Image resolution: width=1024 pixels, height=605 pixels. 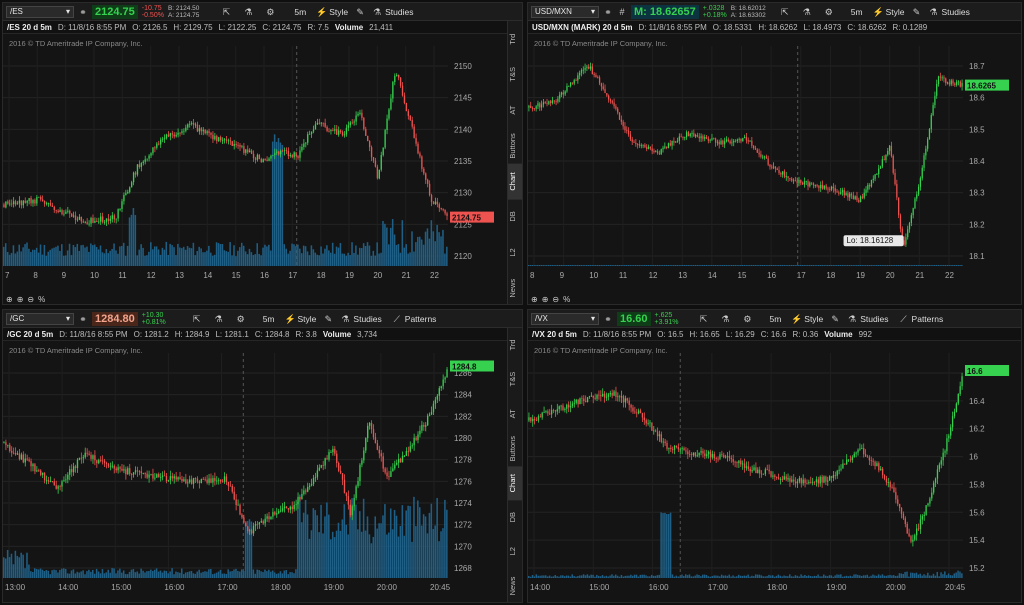 I want to click on hash-icon: #, so click(x=622, y=12).